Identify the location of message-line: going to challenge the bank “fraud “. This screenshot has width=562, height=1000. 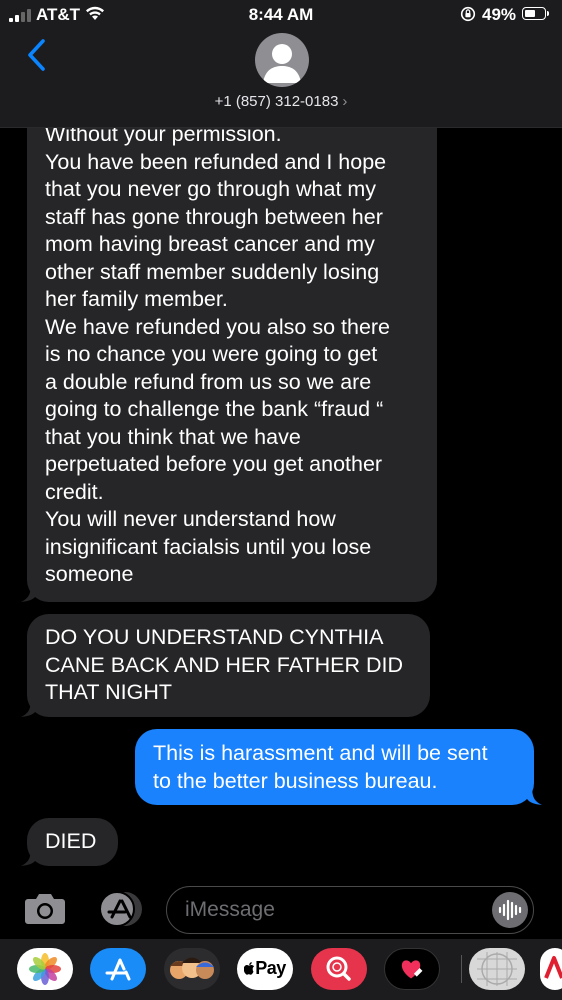
(214, 409).